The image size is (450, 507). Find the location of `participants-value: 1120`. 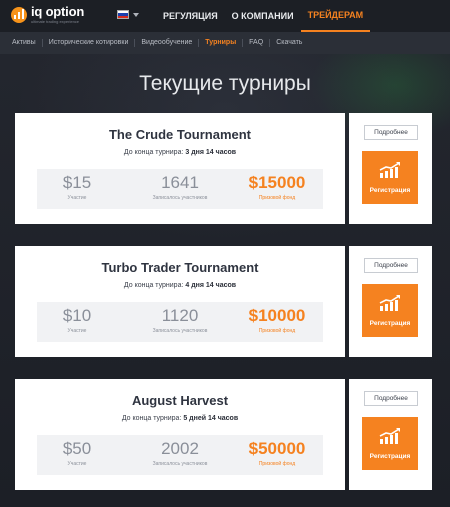

participants-value: 1120 is located at coordinates (180, 315).